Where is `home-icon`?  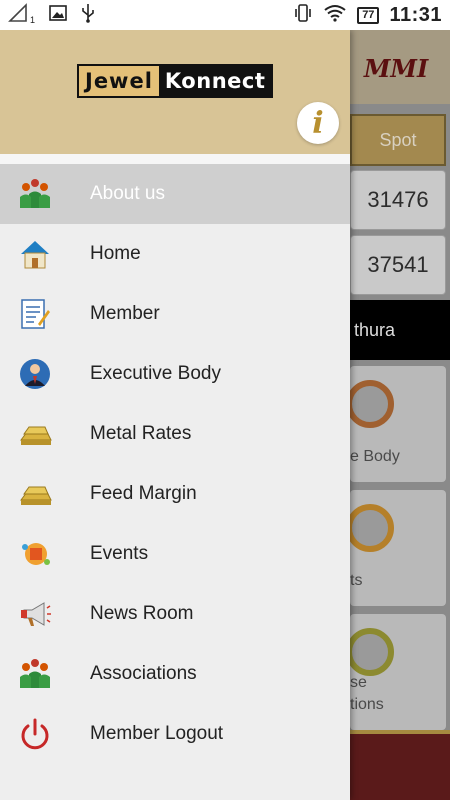
home-icon is located at coordinates (35, 254).